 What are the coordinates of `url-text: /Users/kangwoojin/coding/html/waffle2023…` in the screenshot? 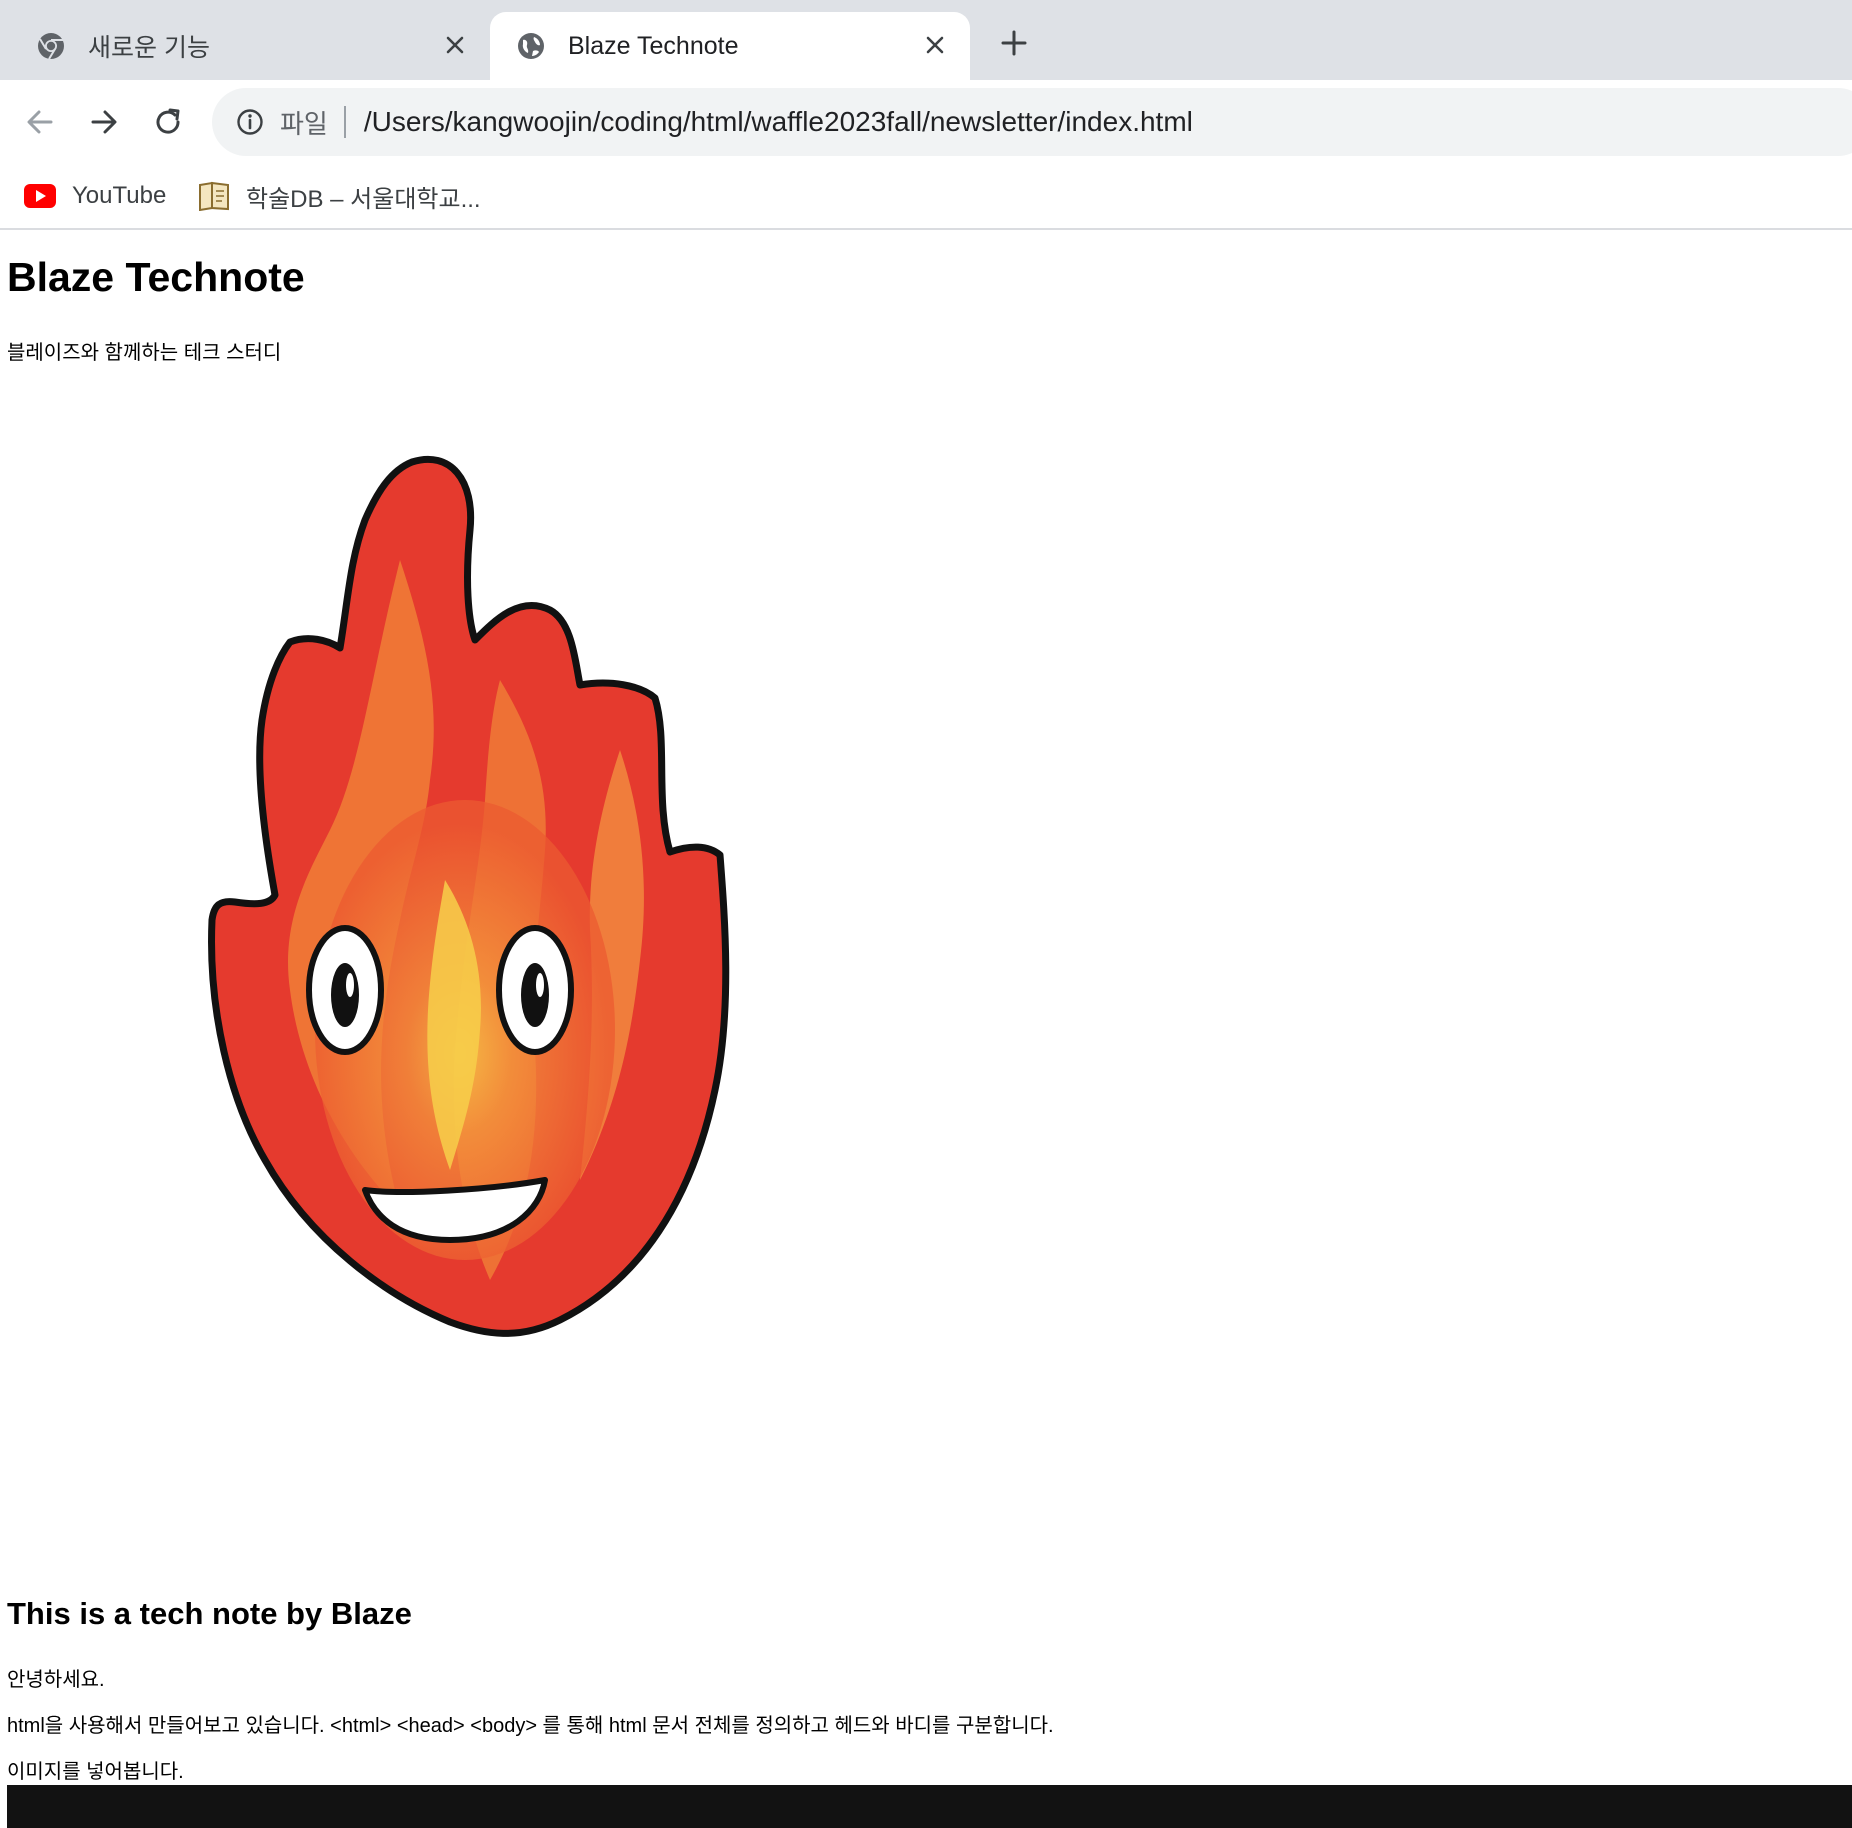 It's located at (778, 122).